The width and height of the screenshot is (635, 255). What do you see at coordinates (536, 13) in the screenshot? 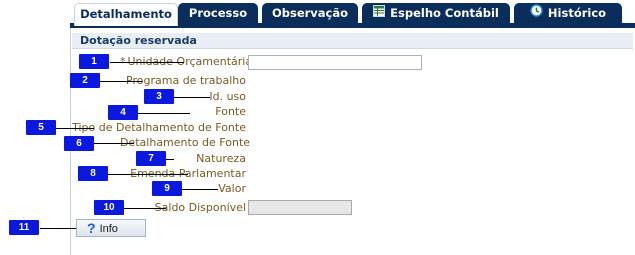
I see `history-icon` at bounding box center [536, 13].